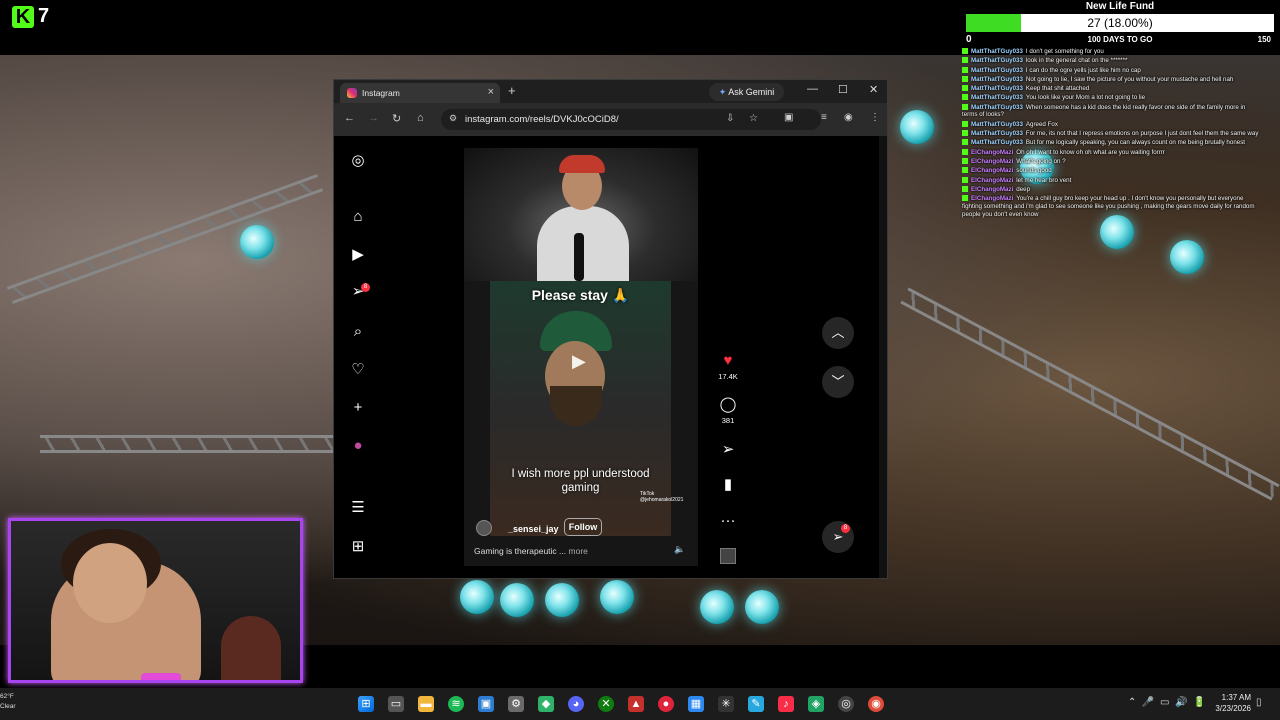  Describe the element at coordinates (786, 704) in the screenshot. I see `music-icon: ♪` at that location.